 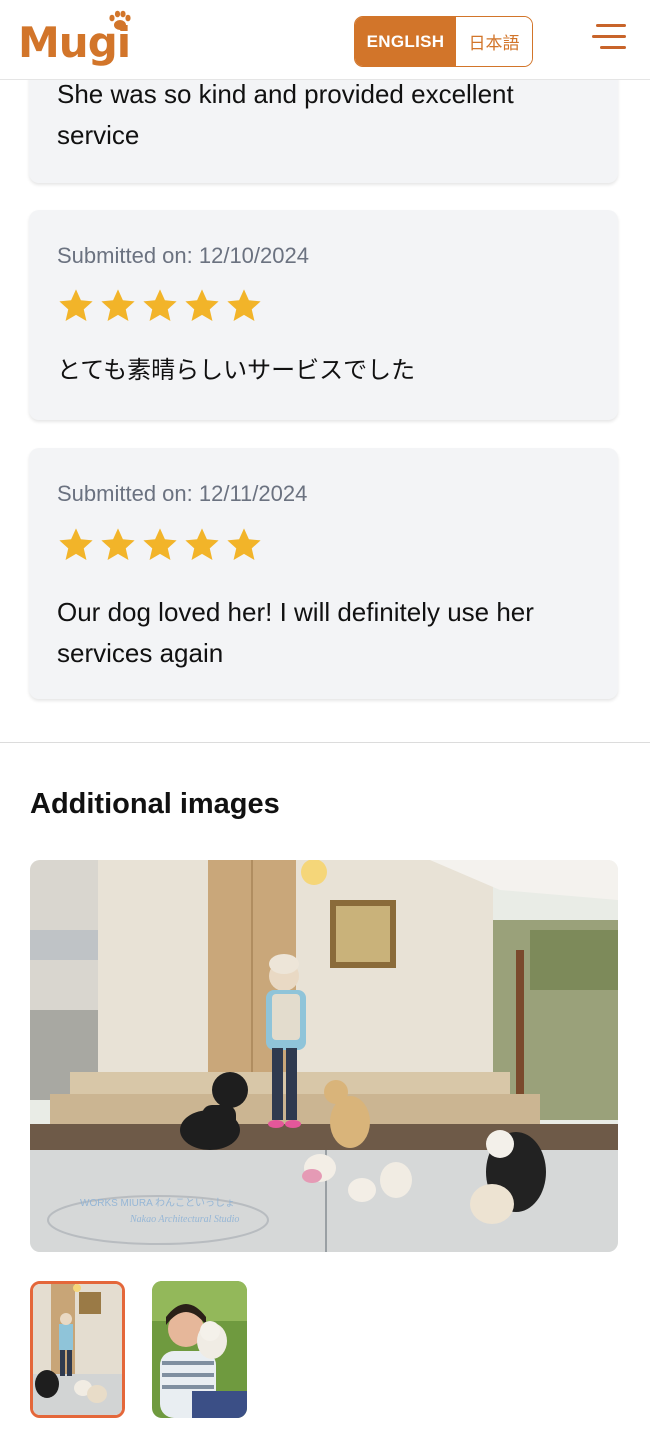 I want to click on additional-images-title: Additional images, so click(x=155, y=804).